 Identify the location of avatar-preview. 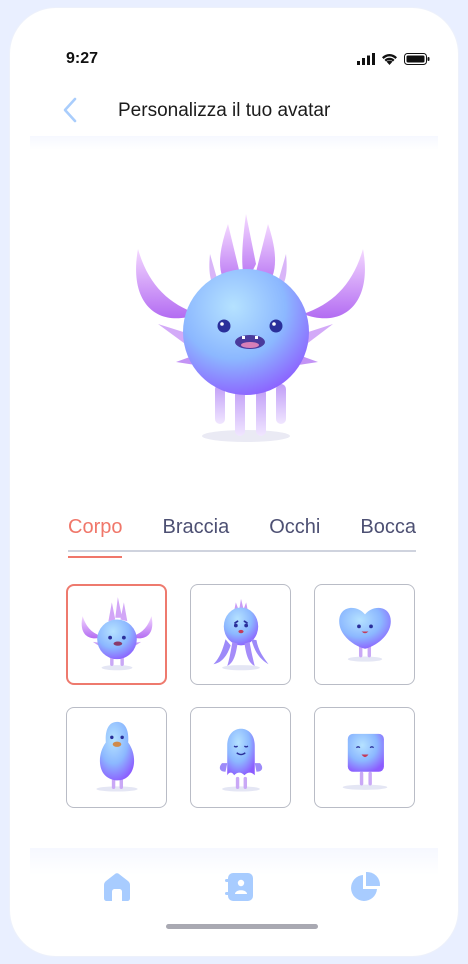
(250, 328).